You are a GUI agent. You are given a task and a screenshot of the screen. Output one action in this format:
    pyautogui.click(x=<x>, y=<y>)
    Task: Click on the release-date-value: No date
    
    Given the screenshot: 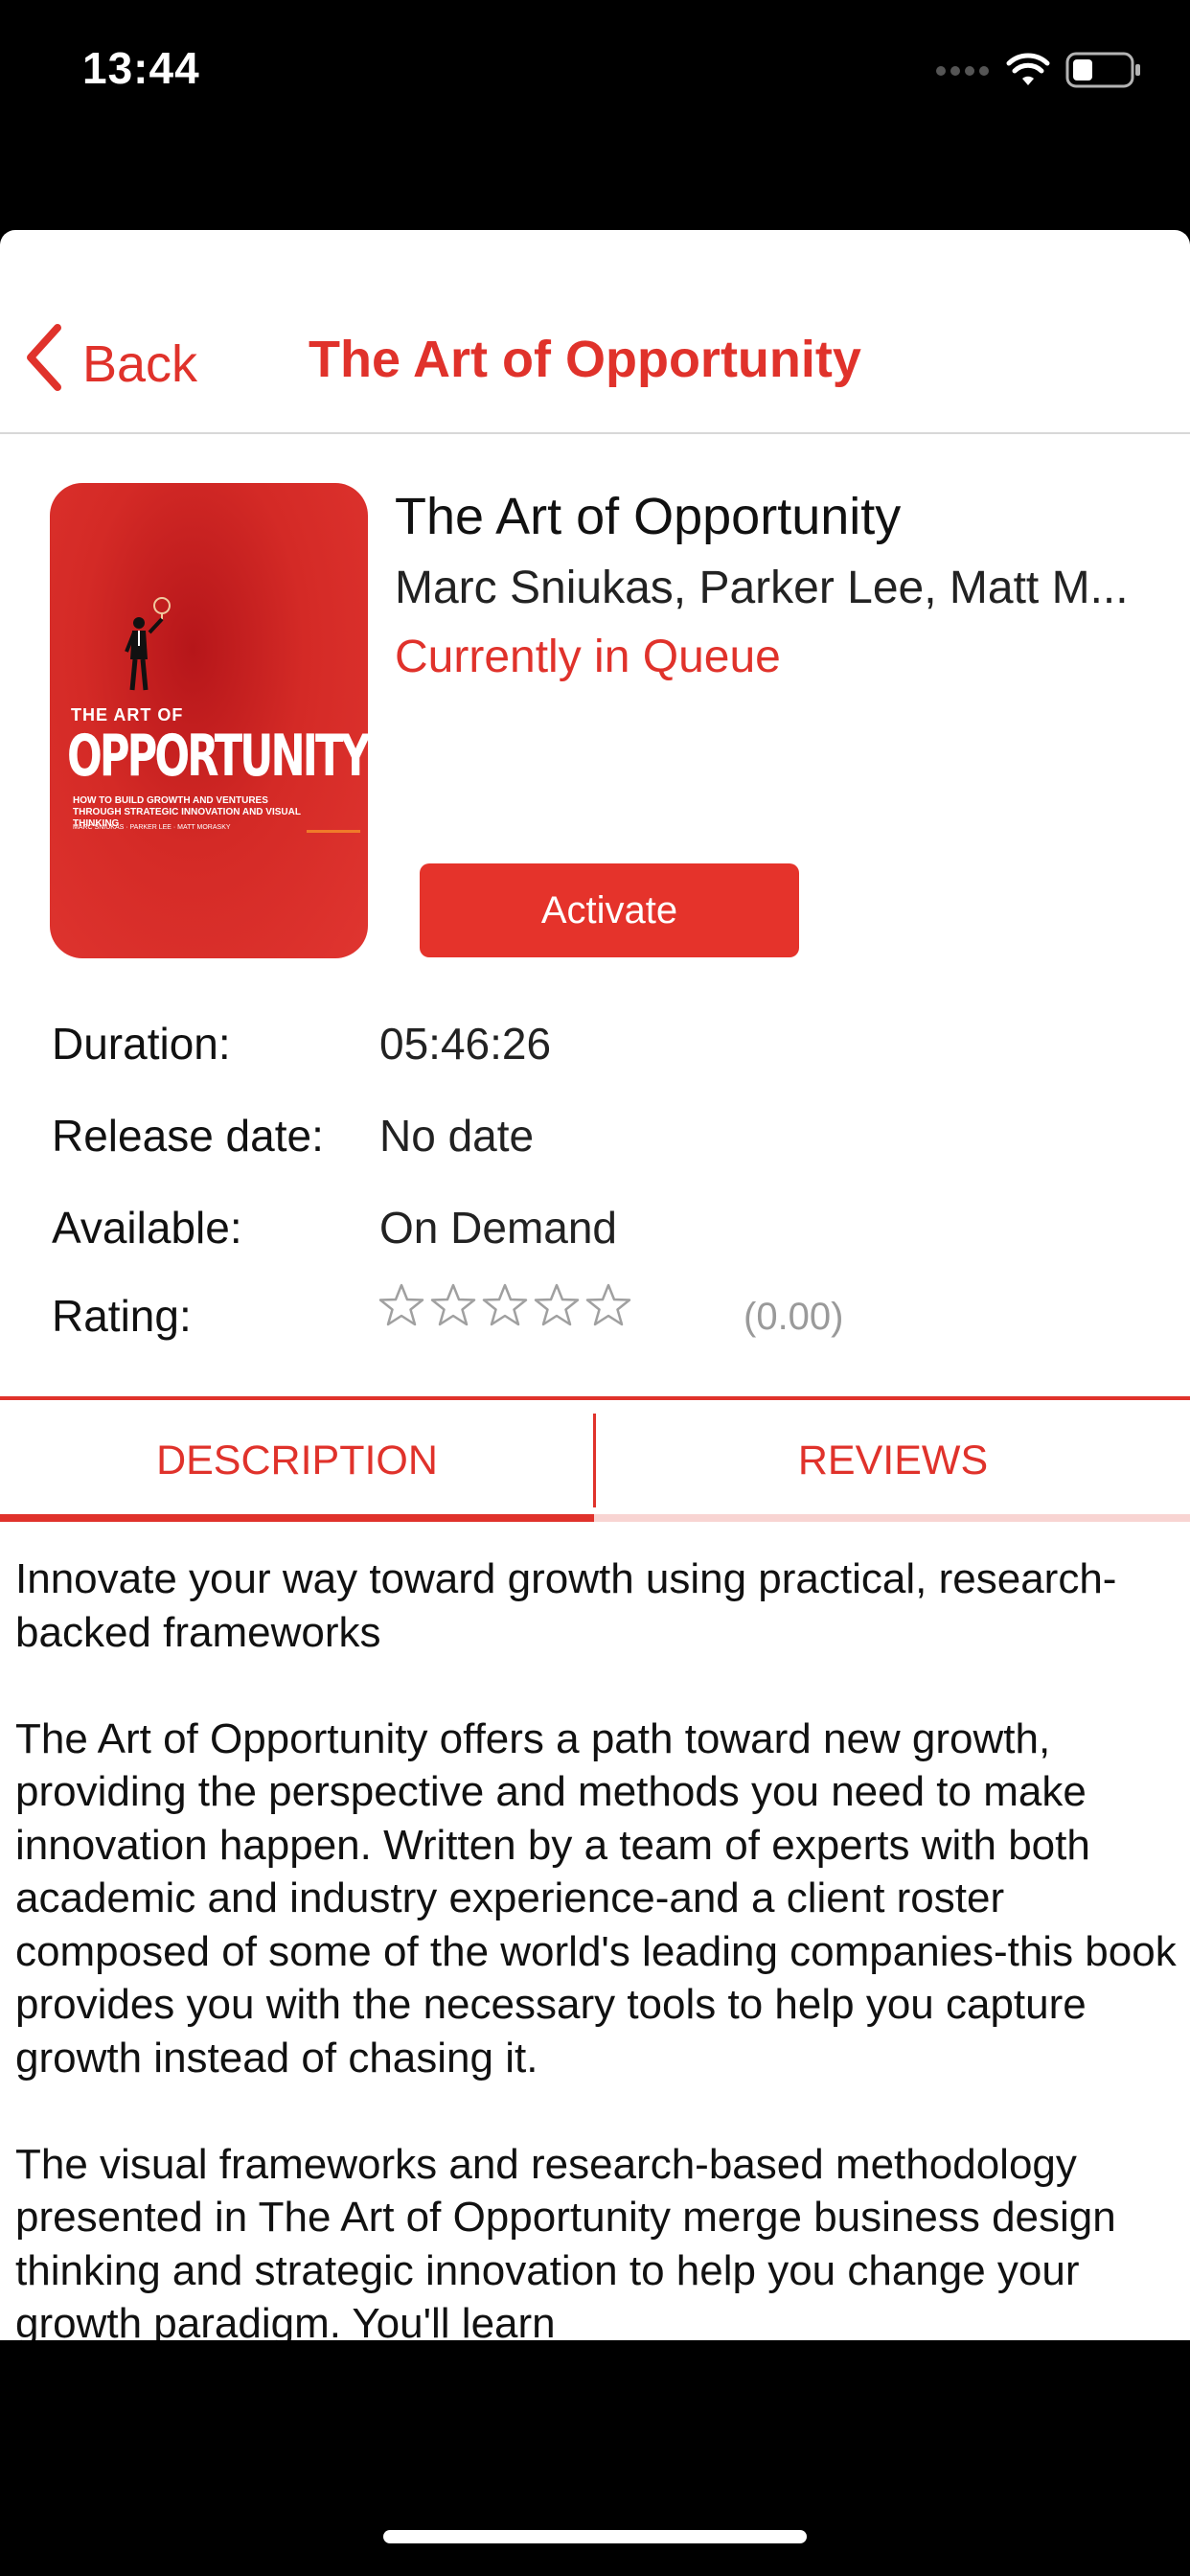 What is the action you would take?
    pyautogui.click(x=457, y=1136)
    